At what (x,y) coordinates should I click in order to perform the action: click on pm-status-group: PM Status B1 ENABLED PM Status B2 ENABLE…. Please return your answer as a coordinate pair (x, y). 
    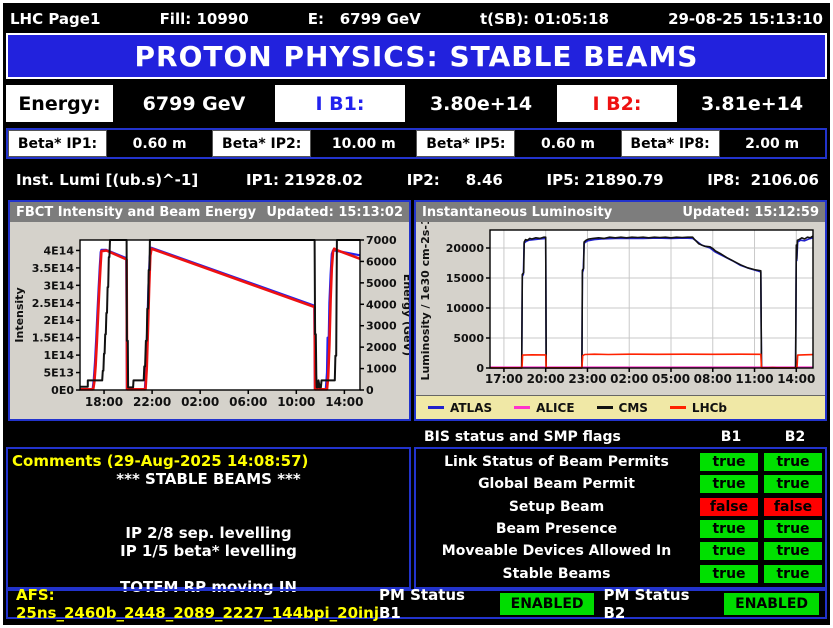
    Looking at the image, I should click on (602, 604).